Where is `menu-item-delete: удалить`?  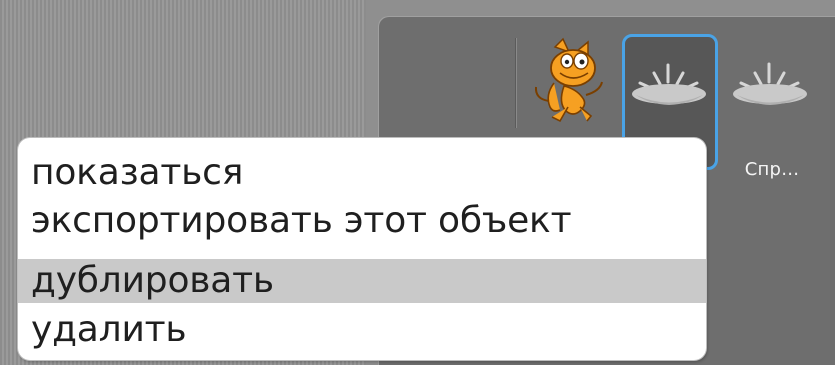 menu-item-delete: удалить is located at coordinates (362, 329).